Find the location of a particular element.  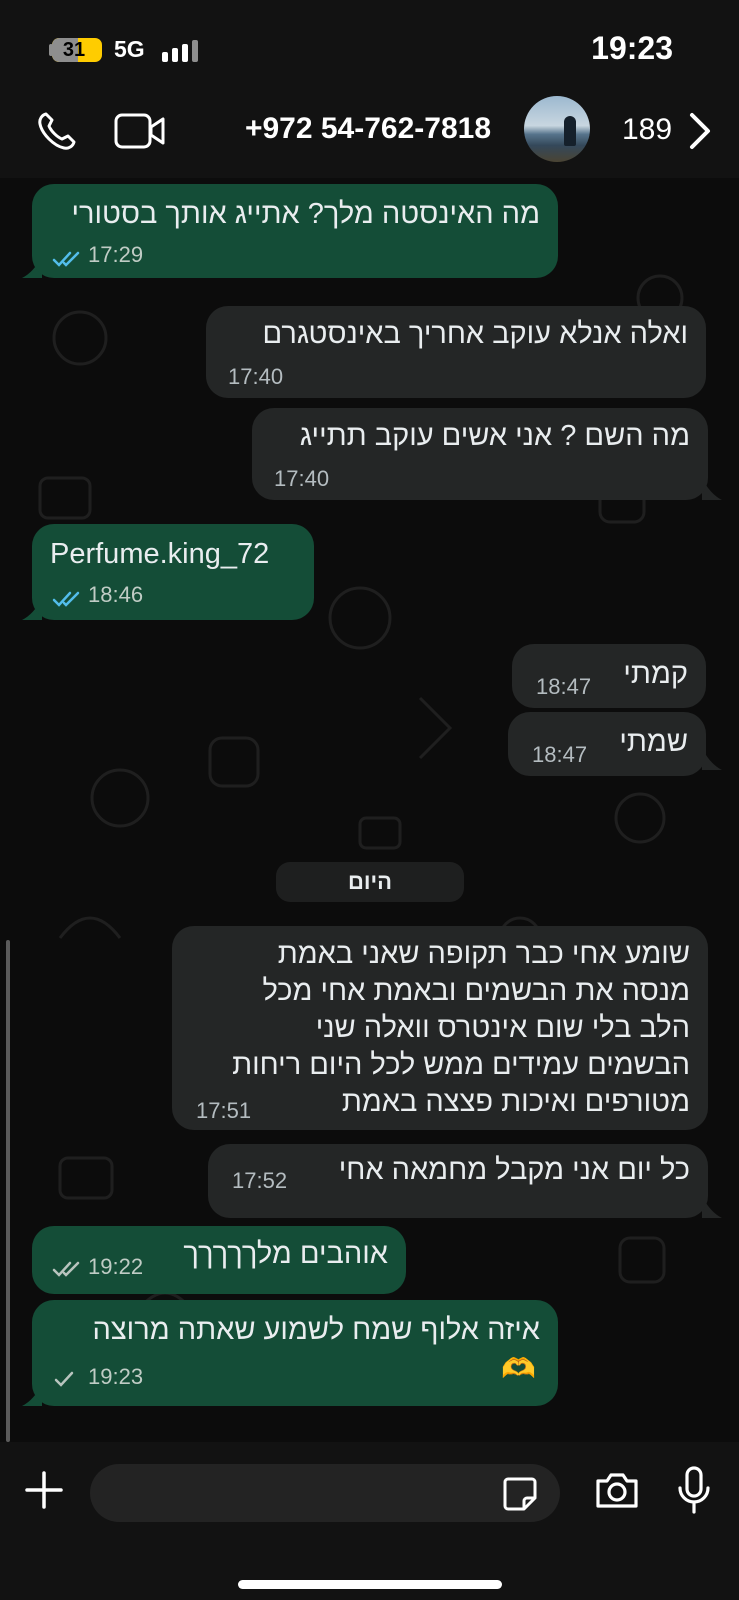

message-text: כל יום אני מקבל מחמאה אחי is located at coordinates (514, 1170).